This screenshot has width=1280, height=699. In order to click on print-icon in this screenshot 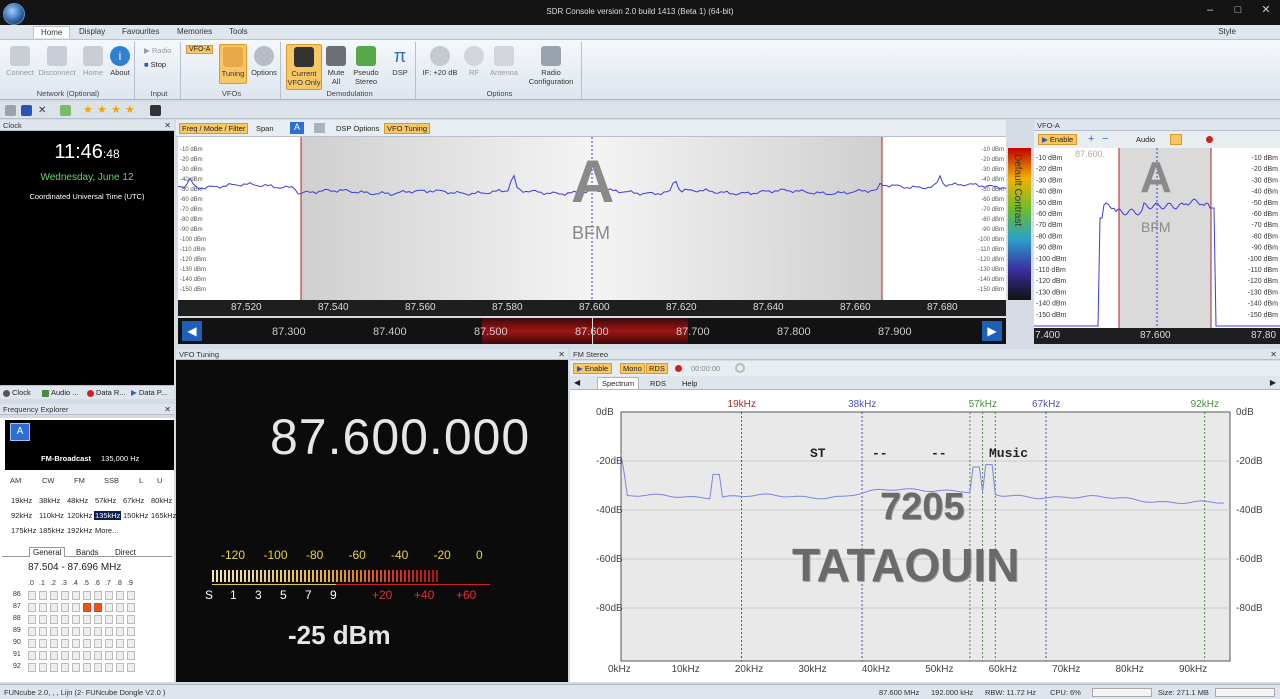, I will do `click(319, 128)`.